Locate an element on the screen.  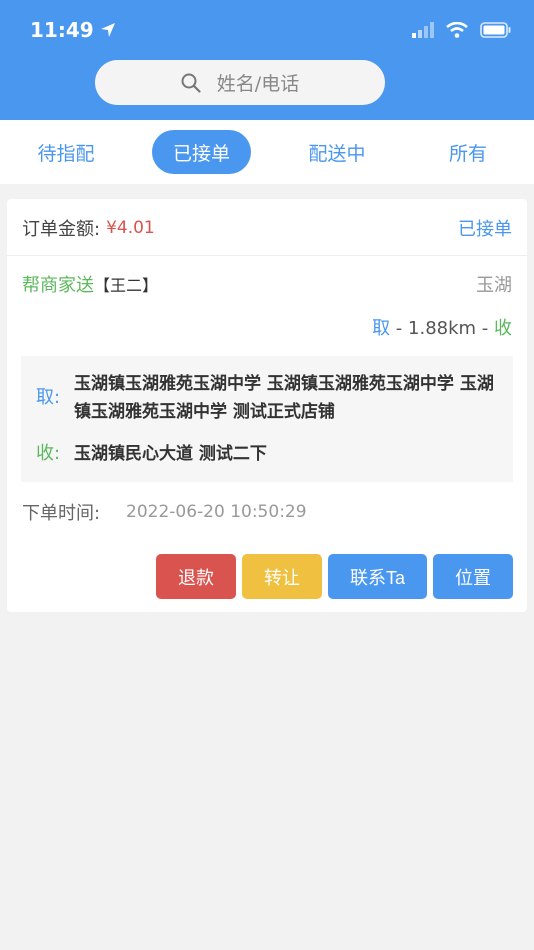
tab-pending: 待指配 is located at coordinates (66, 152).